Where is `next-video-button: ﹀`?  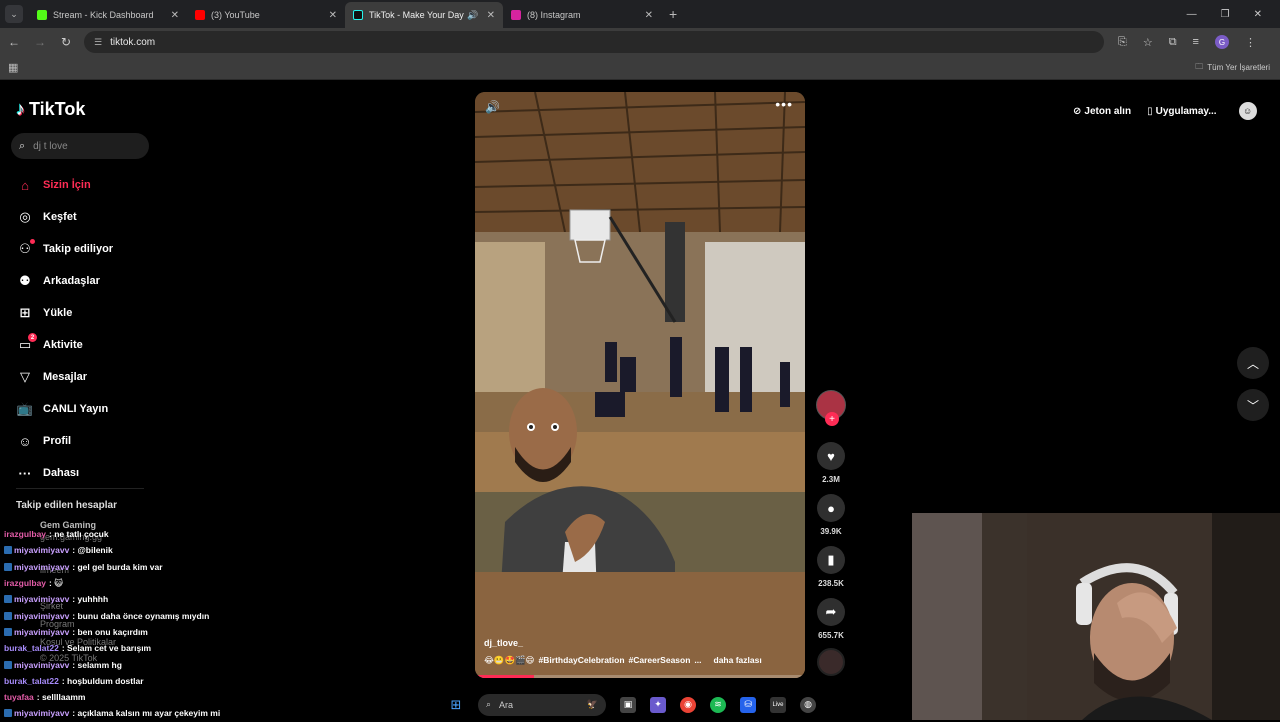 next-video-button: ﹀ is located at coordinates (1253, 405).